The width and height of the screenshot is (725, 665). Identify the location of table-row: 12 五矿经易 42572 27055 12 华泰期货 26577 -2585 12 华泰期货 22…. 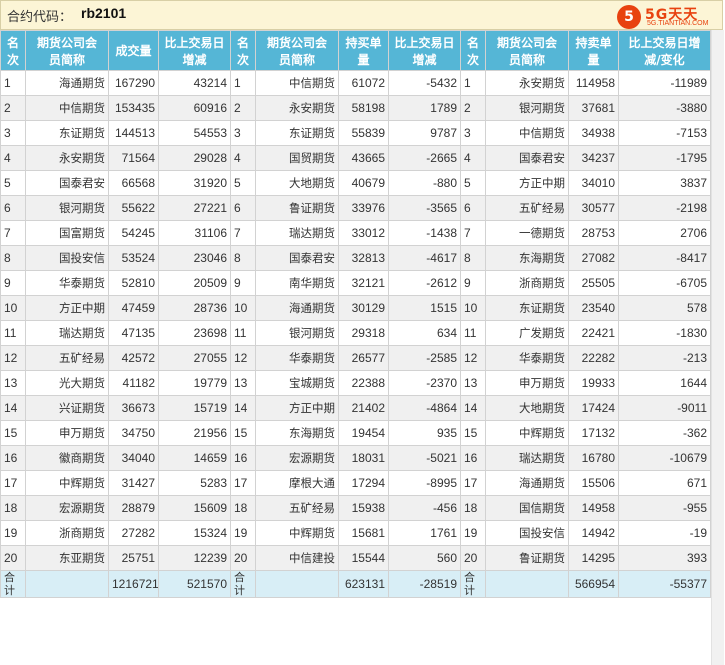
(355, 358).